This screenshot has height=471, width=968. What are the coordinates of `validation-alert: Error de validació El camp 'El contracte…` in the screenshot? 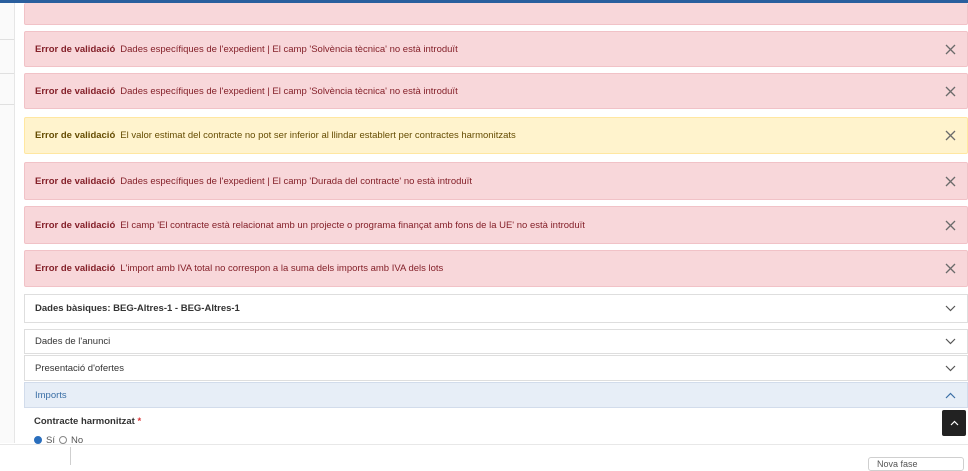 It's located at (496, 225).